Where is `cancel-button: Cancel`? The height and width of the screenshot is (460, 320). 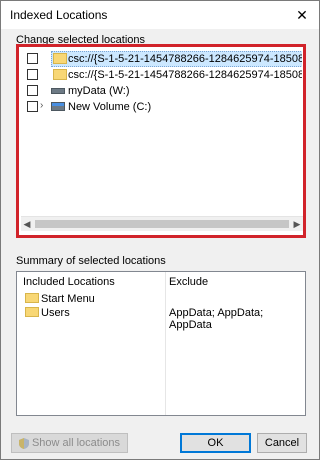 cancel-button: Cancel is located at coordinates (282, 443).